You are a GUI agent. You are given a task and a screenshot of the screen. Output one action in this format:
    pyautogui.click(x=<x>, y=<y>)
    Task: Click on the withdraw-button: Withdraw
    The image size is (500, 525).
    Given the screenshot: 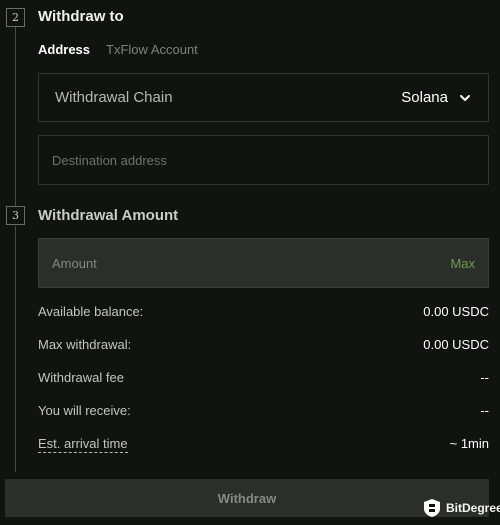 What is the action you would take?
    pyautogui.click(x=247, y=498)
    